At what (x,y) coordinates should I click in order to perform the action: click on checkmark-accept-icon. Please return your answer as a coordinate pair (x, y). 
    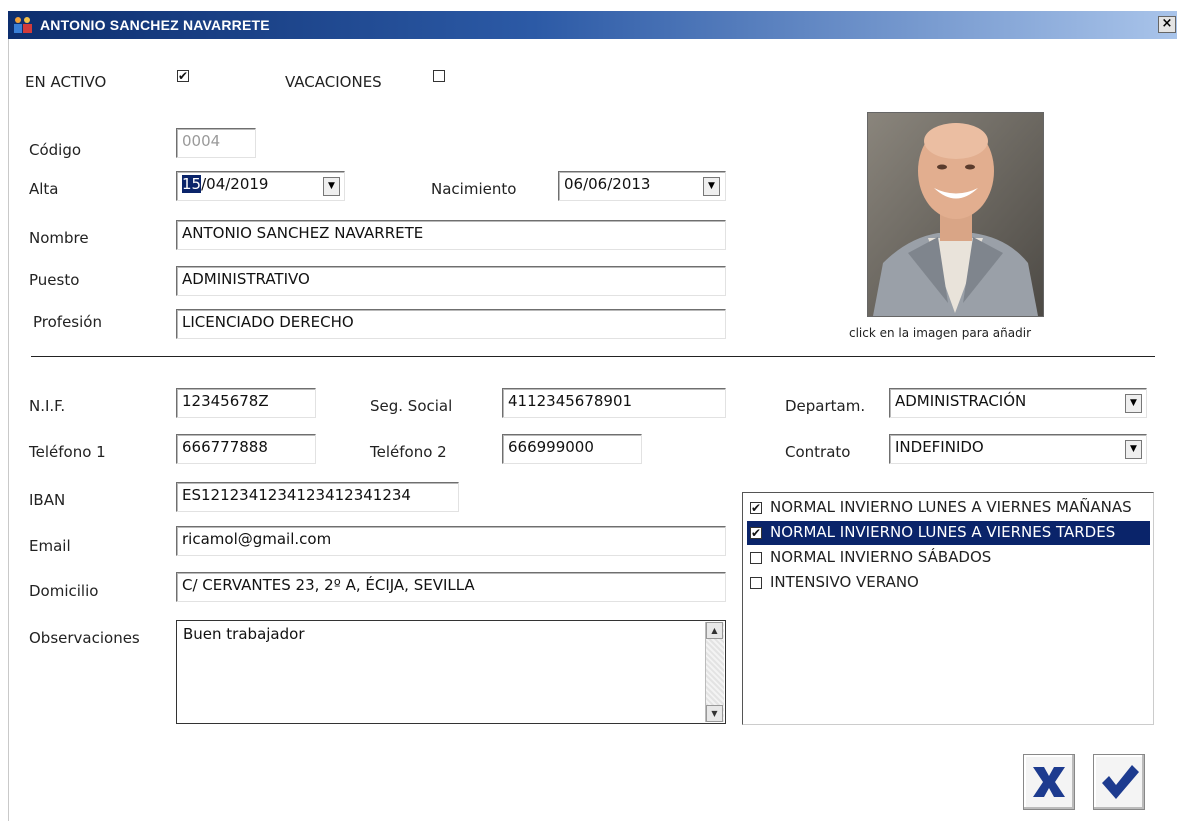
    Looking at the image, I should click on (1120, 782).